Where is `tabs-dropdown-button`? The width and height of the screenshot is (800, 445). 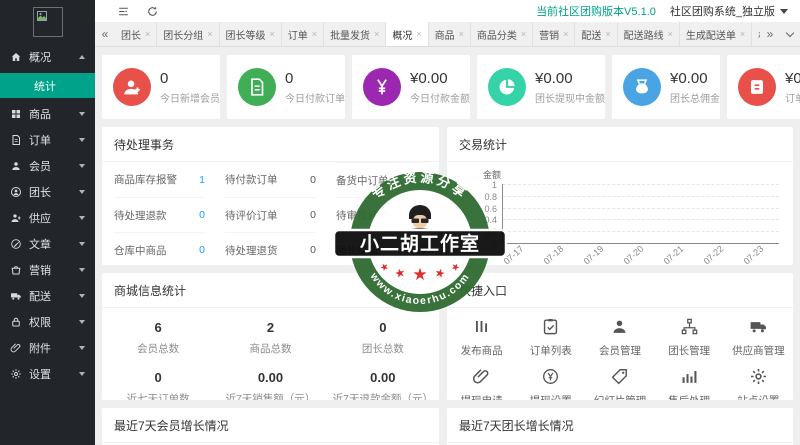
tabs-dropdown-button is located at coordinates (790, 34).